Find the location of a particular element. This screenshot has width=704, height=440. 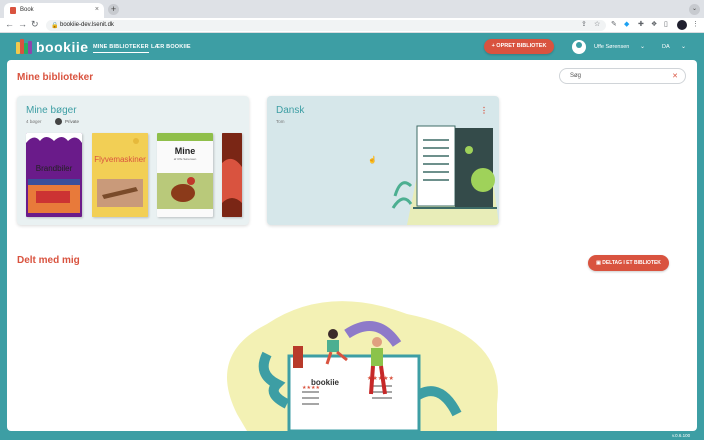

nav-mine-biblioteker: MINE BIBLIOTEKER is located at coordinates (121, 48).